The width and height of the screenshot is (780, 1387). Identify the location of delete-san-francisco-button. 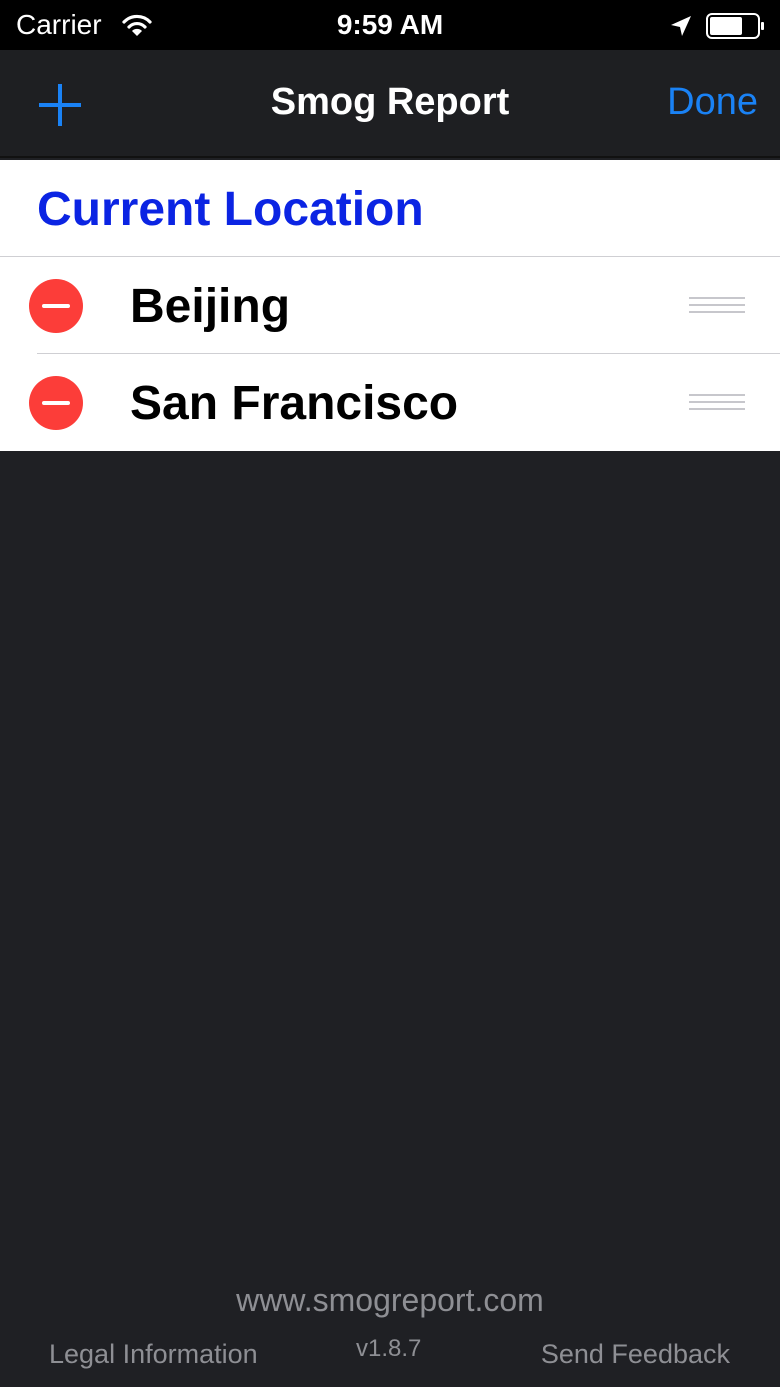
(56, 403).